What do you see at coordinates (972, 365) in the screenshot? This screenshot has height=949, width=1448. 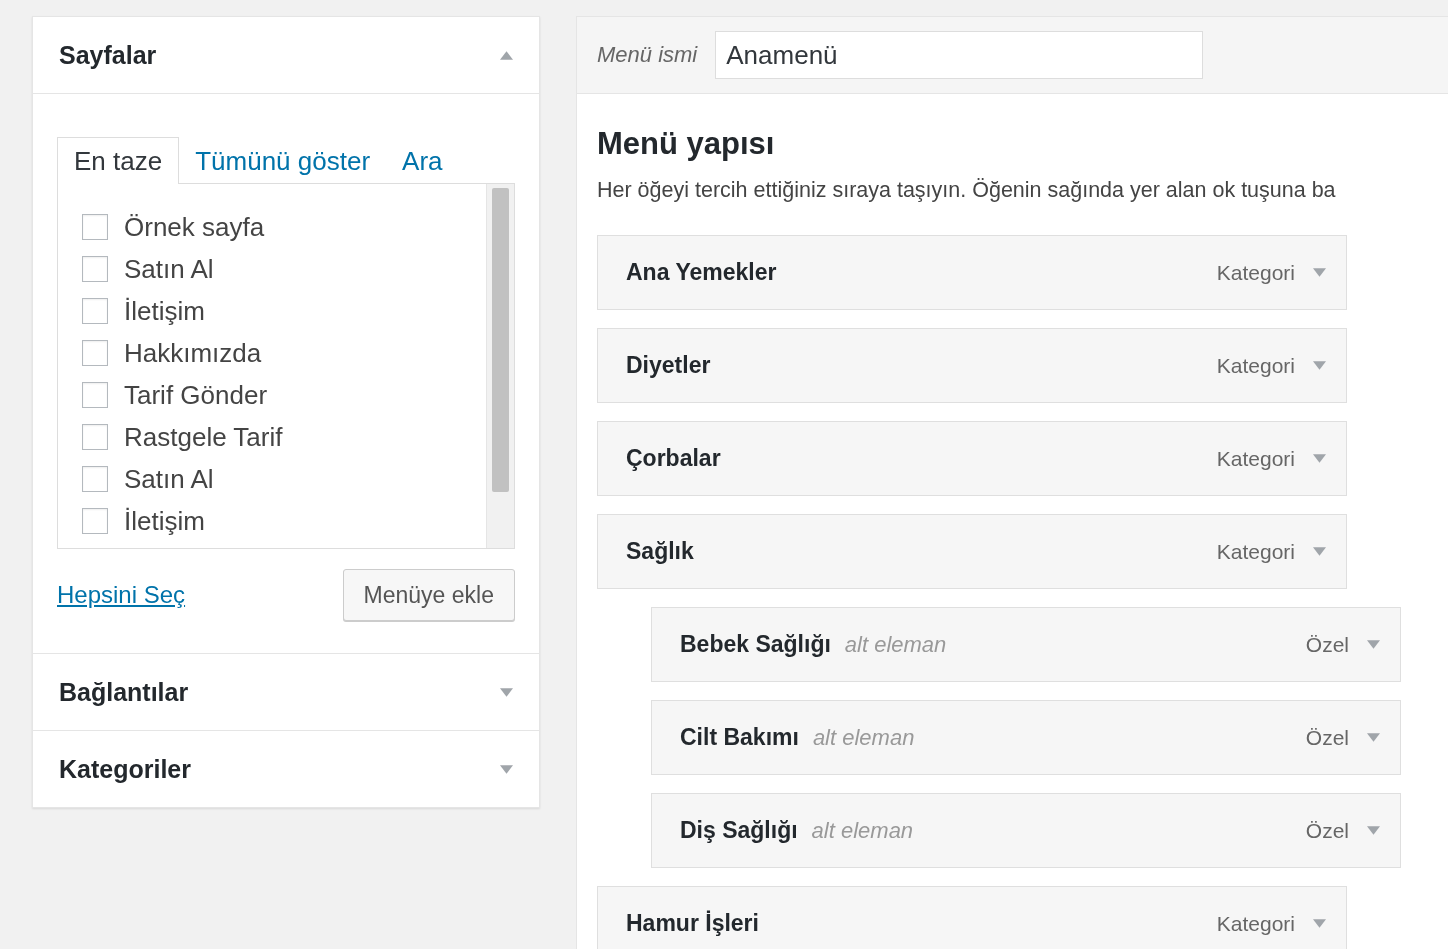 I see `menu-item: Diyetler Kategori` at bounding box center [972, 365].